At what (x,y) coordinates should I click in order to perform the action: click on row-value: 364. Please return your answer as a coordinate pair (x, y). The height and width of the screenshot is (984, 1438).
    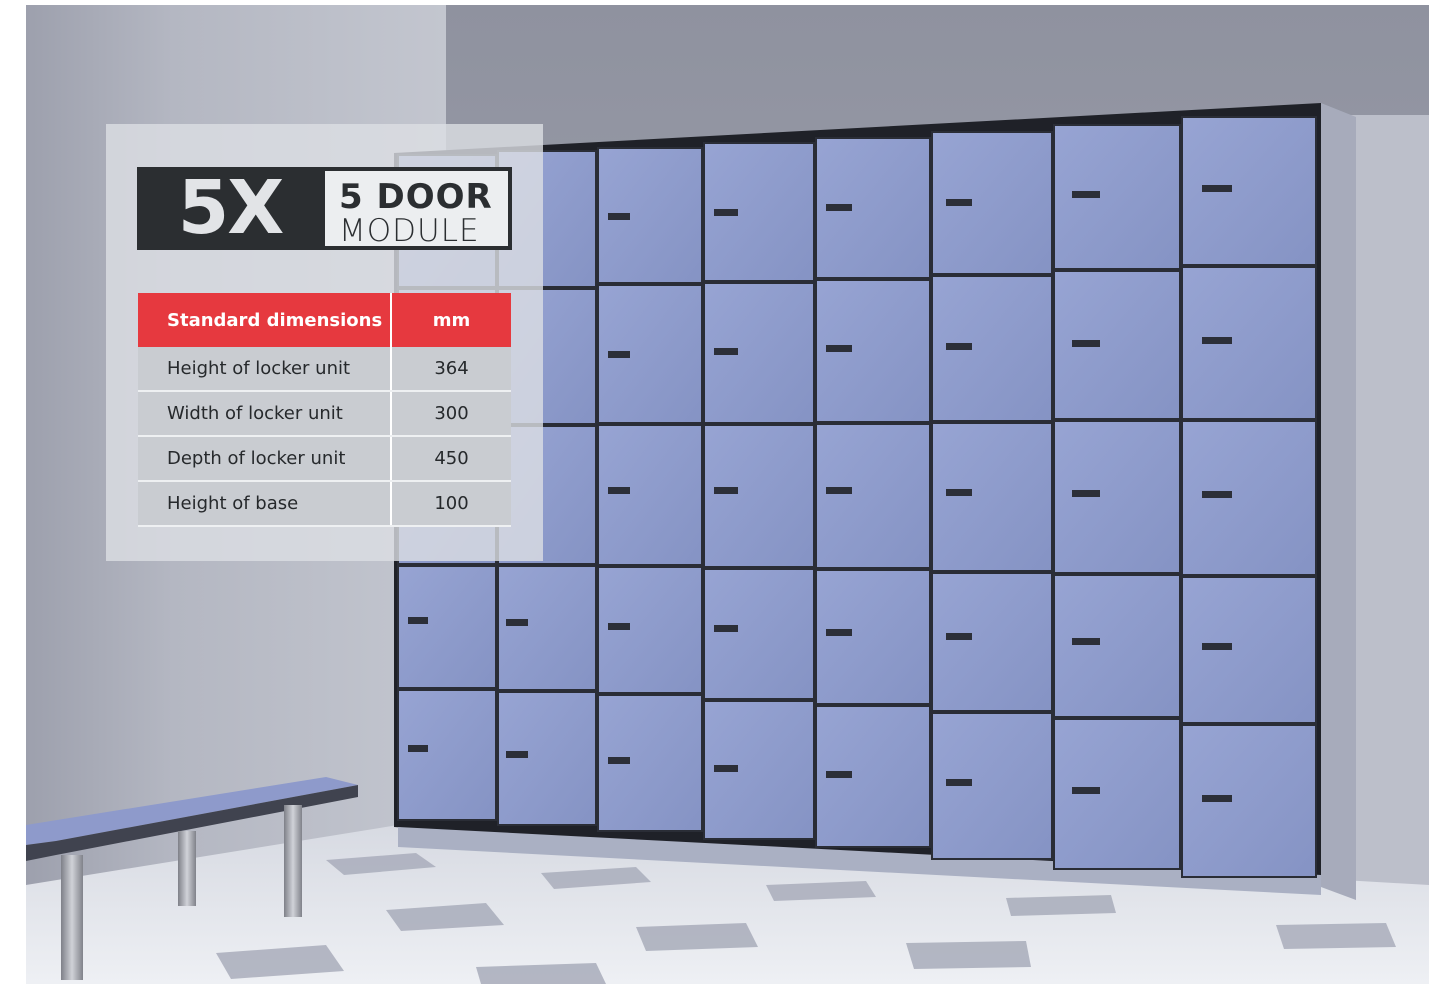
    Looking at the image, I should click on (451, 369).